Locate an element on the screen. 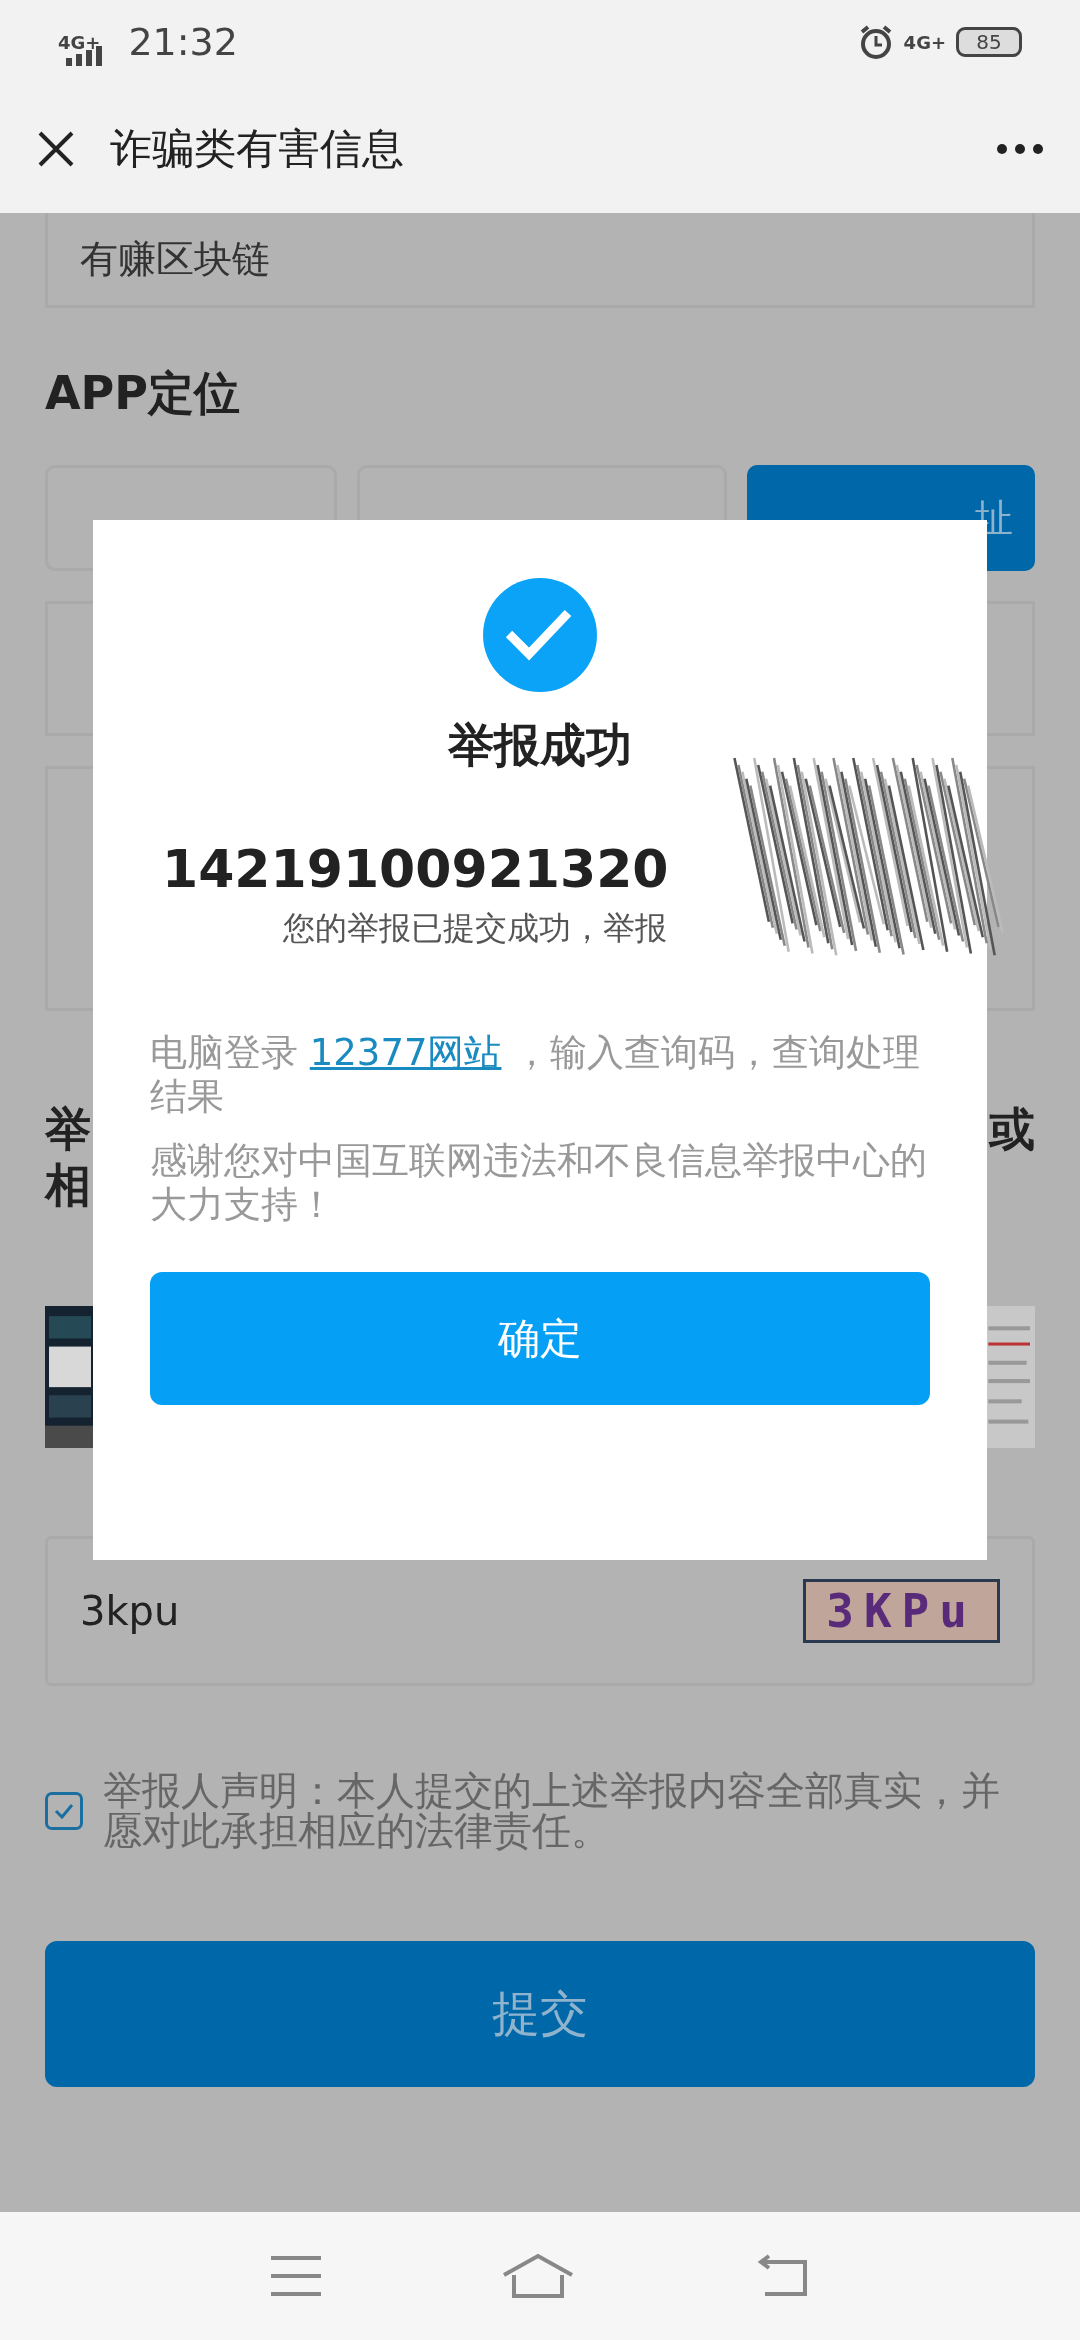 The height and width of the screenshot is (2340, 1080). section-heading: 相 is located at coordinates (68, 1185).